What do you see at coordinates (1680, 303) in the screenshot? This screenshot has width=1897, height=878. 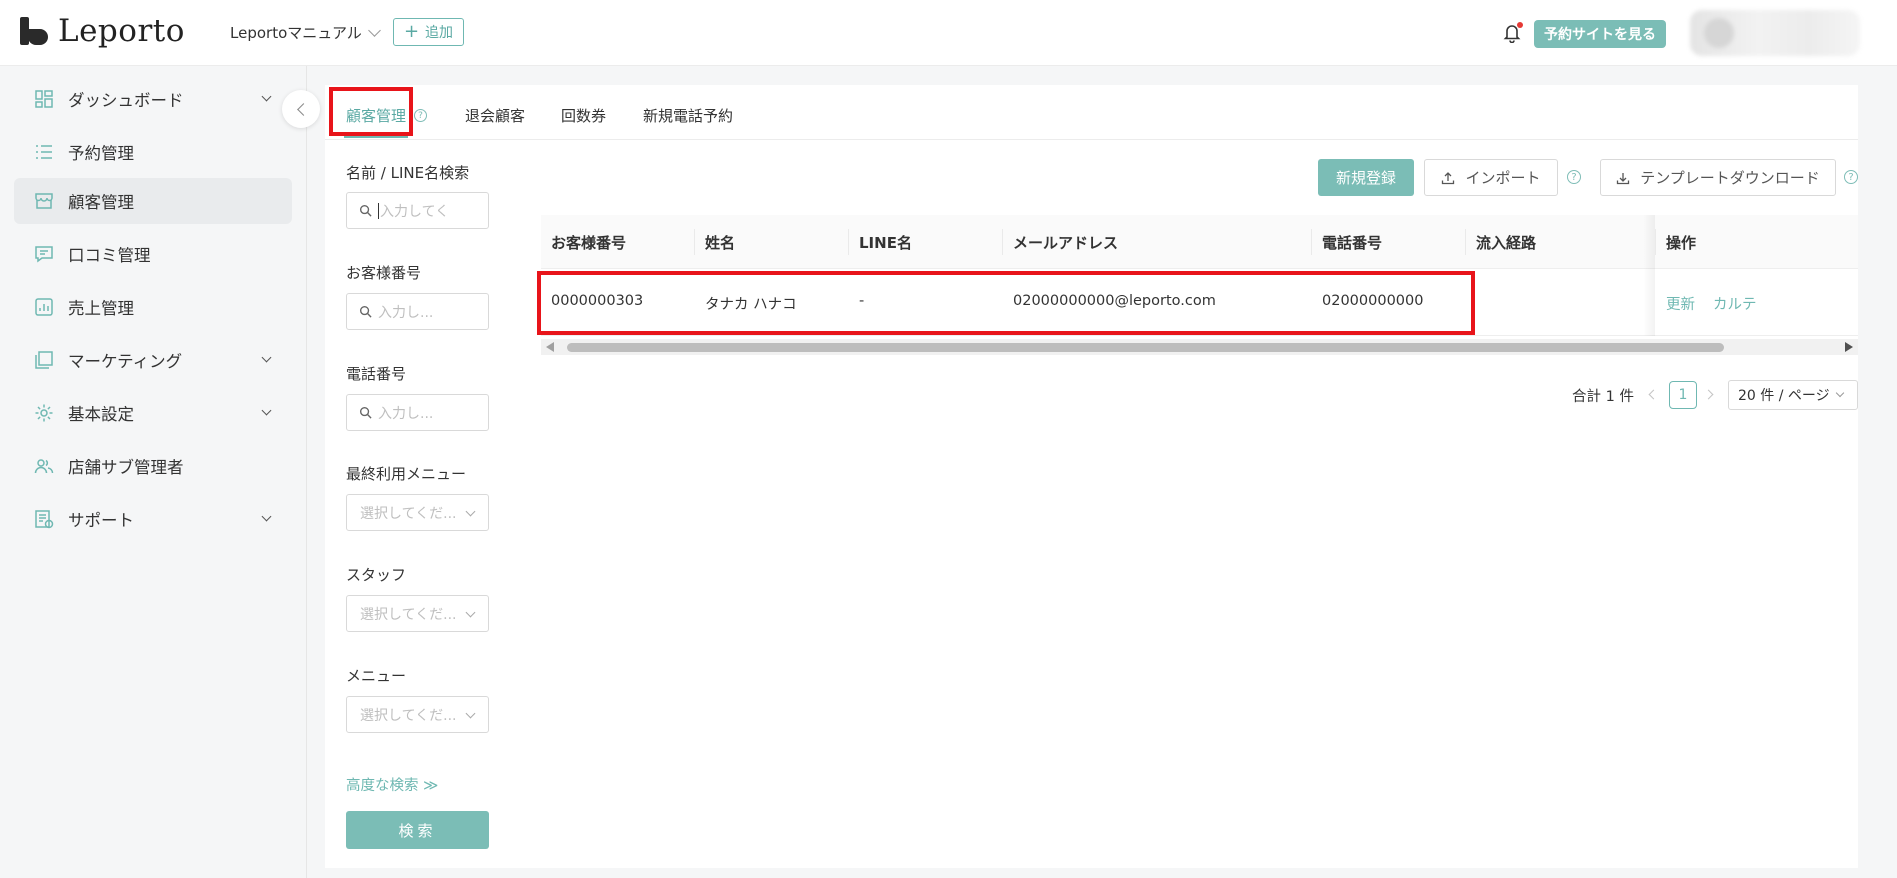 I see `update-link: 更新` at bounding box center [1680, 303].